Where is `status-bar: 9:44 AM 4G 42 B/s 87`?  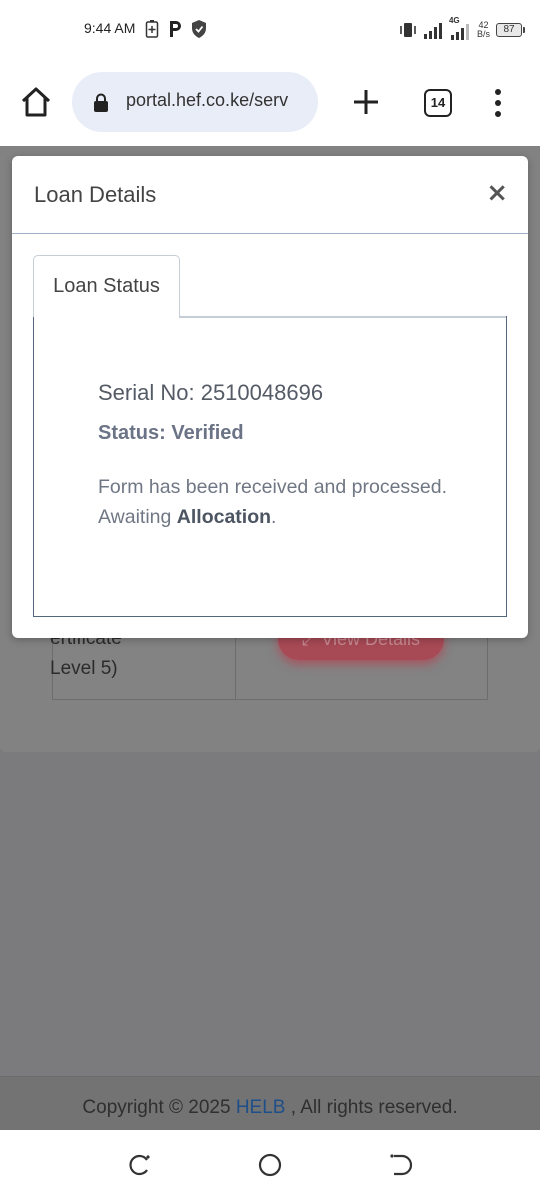
status-bar: 9:44 AM 4G 42 B/s 87 is located at coordinates (270, 30).